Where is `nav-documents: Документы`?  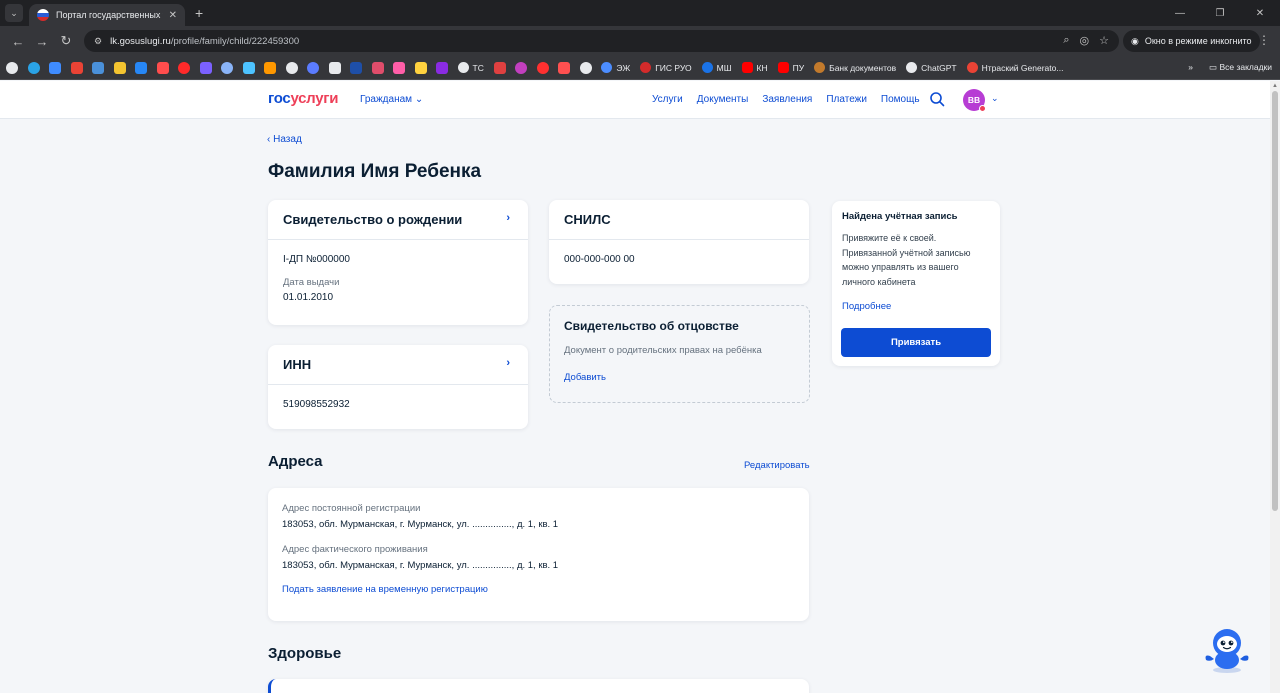 nav-documents: Документы is located at coordinates (723, 99).